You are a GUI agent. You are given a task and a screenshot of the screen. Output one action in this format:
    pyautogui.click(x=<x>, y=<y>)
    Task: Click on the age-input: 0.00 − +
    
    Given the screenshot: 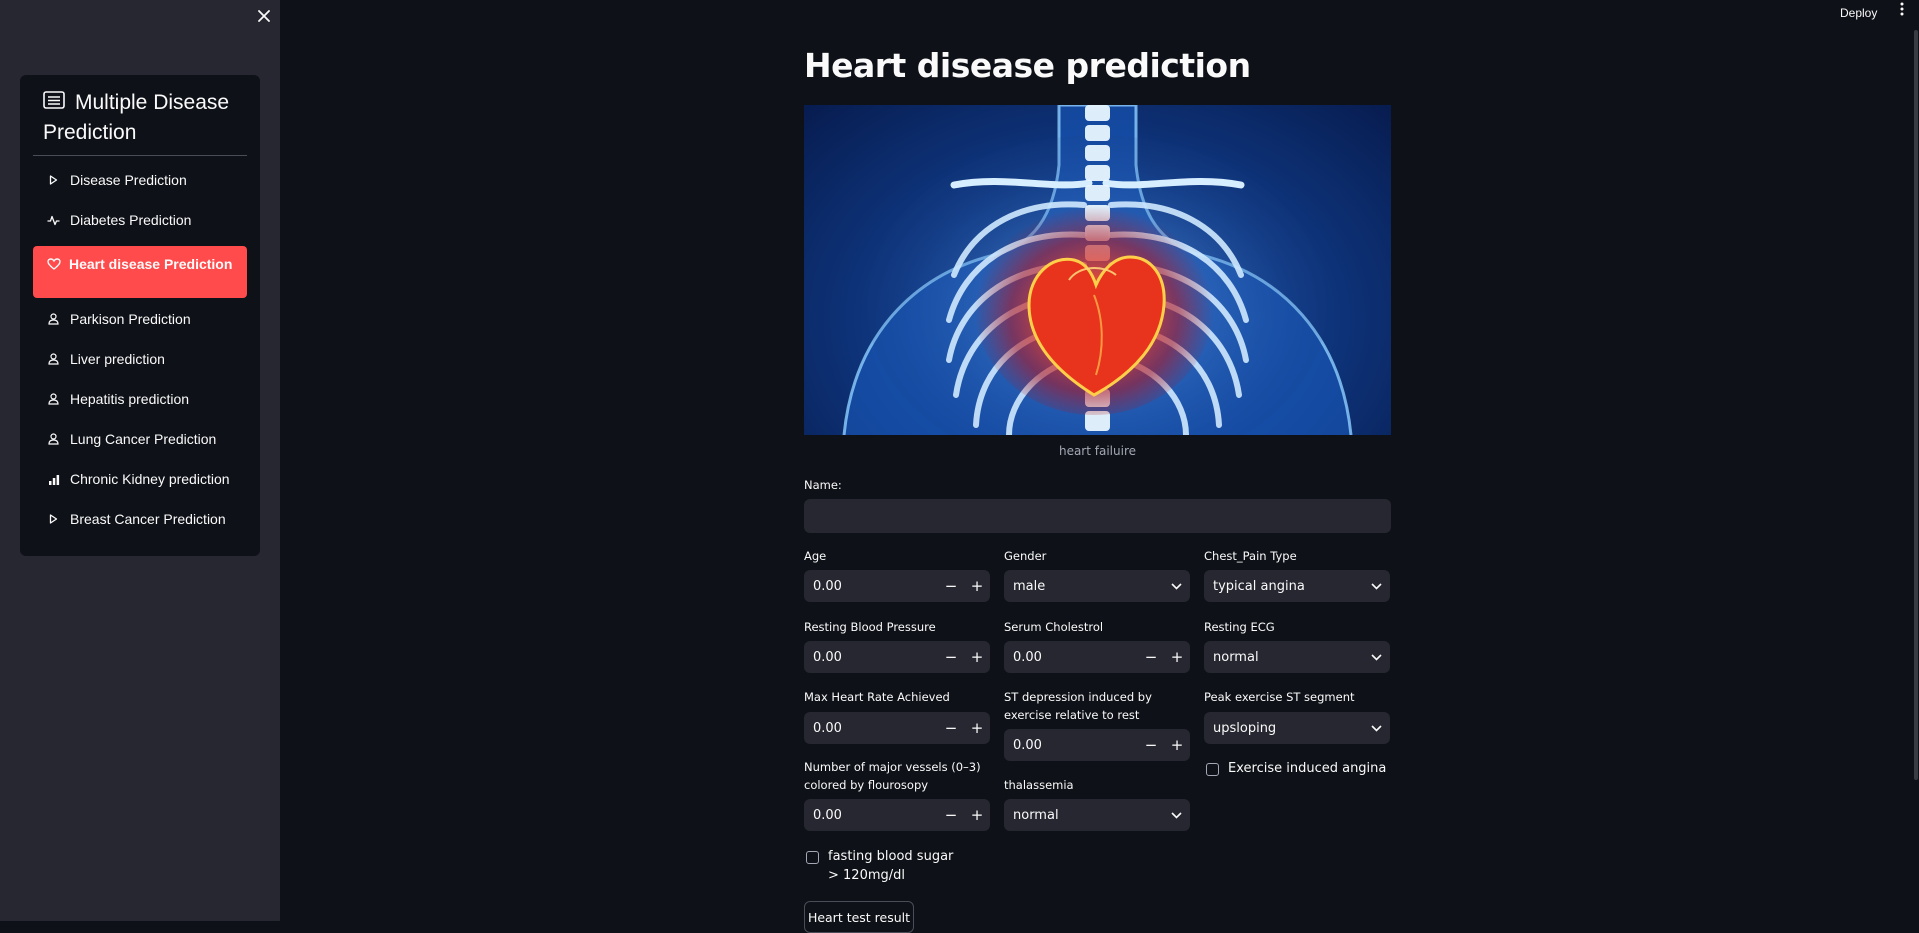 What is the action you would take?
    pyautogui.click(x=897, y=586)
    